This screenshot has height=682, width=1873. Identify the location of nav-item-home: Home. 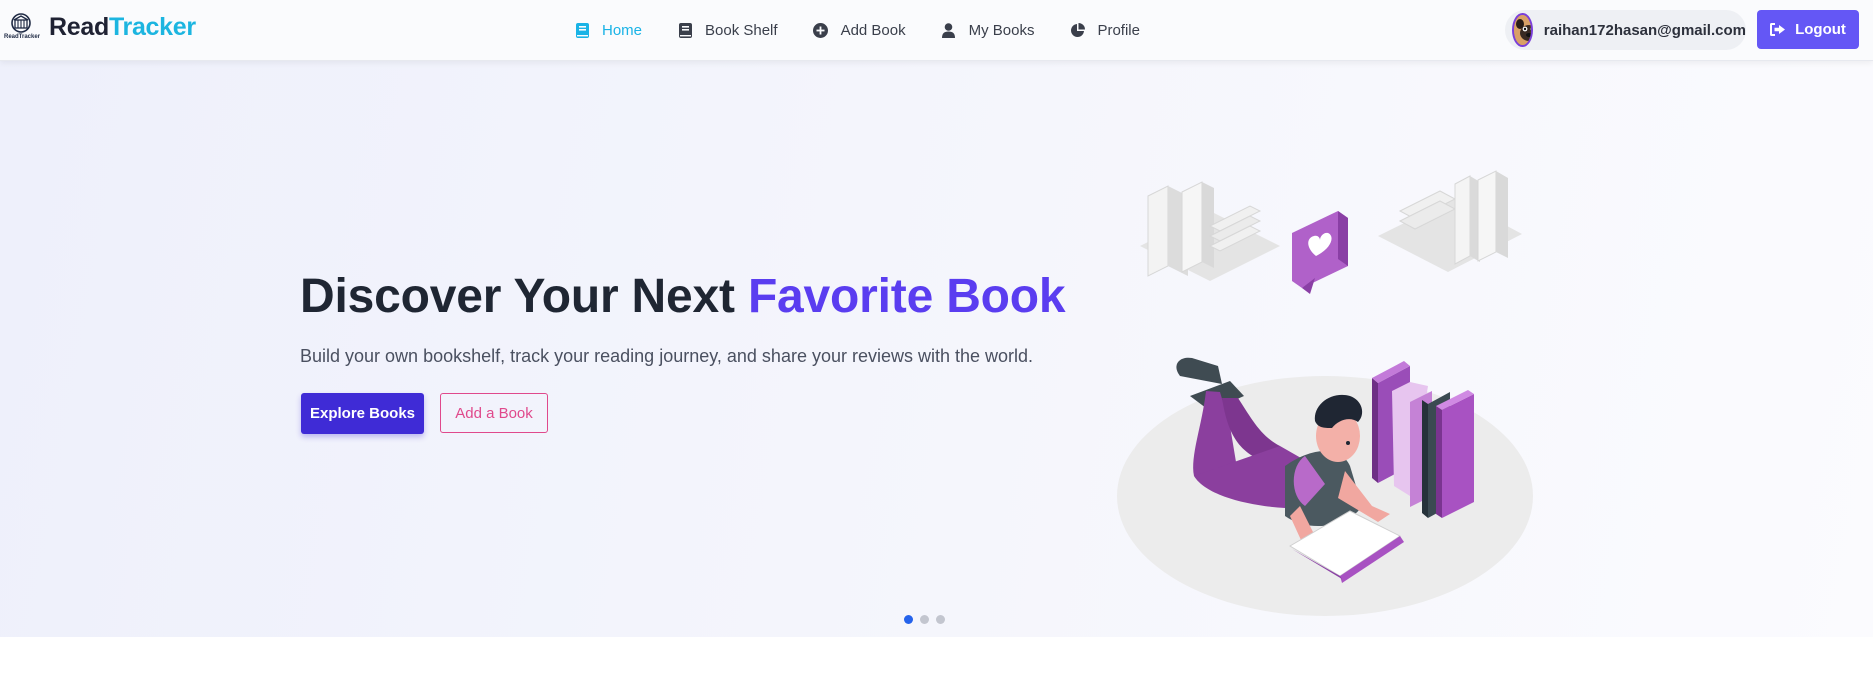
(608, 30).